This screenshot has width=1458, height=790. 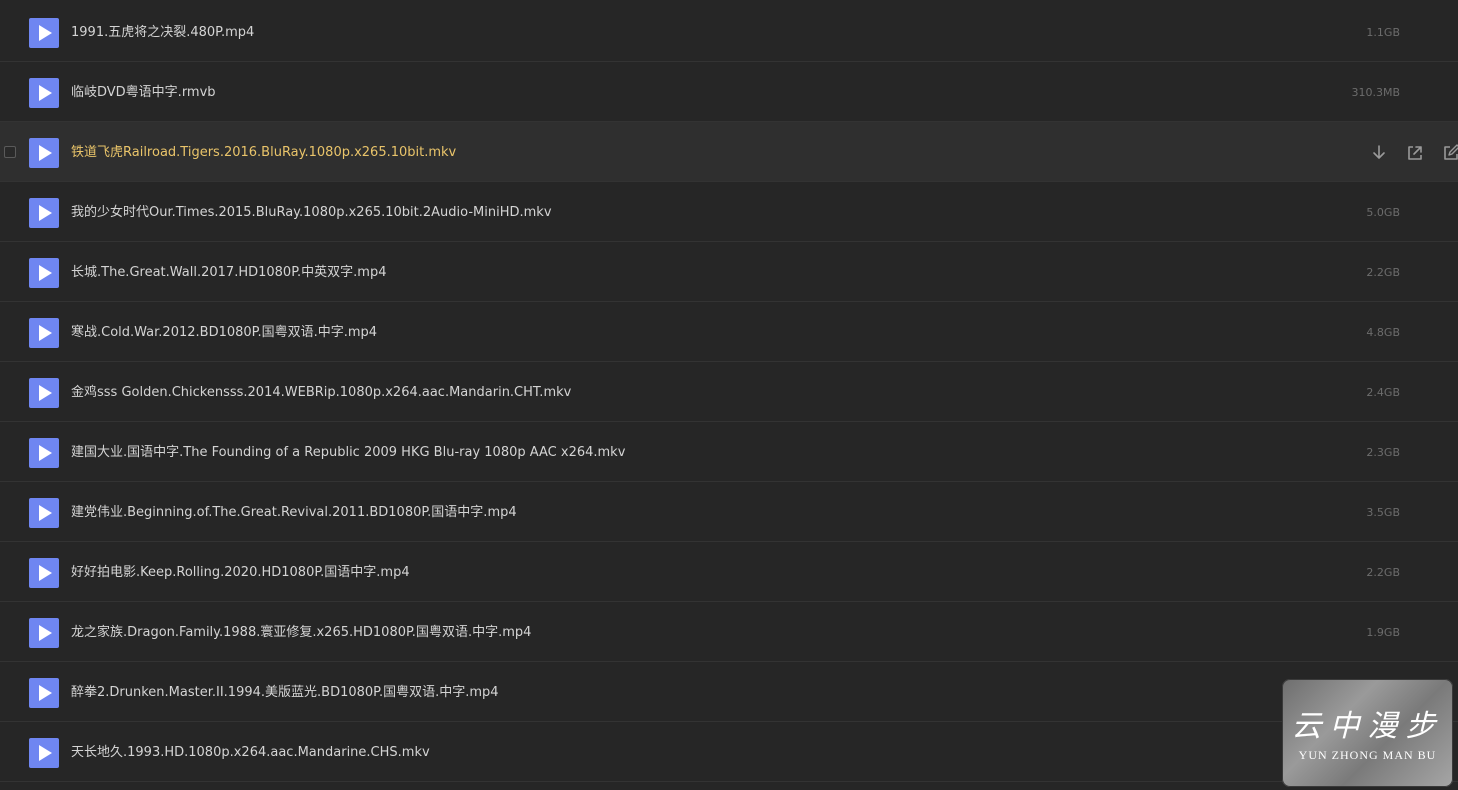 I want to click on rename-icon, so click(x=1449, y=153).